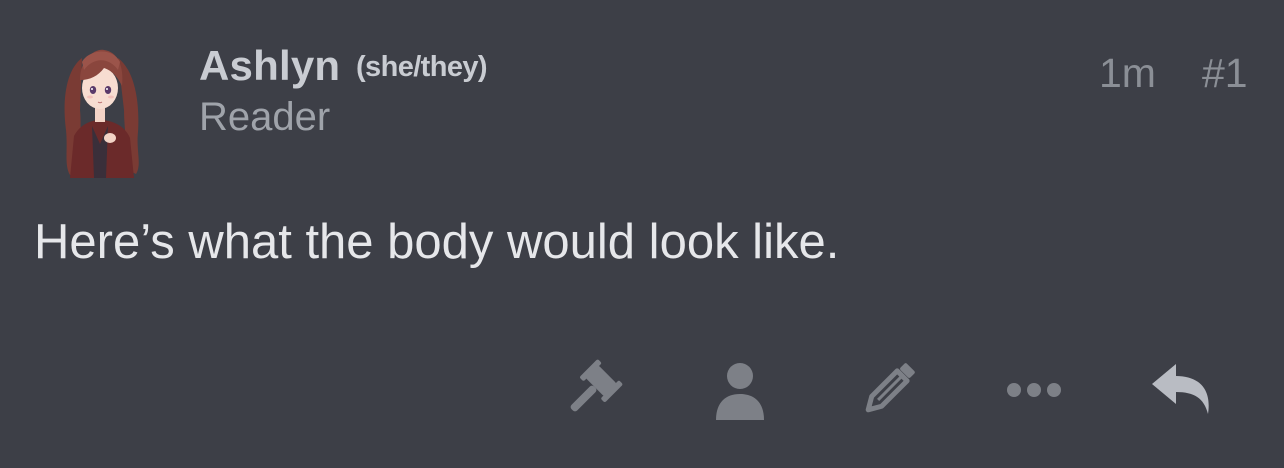 Image resolution: width=1284 pixels, height=468 pixels. What do you see at coordinates (1225, 73) in the screenshot?
I see `post-number: #1` at bounding box center [1225, 73].